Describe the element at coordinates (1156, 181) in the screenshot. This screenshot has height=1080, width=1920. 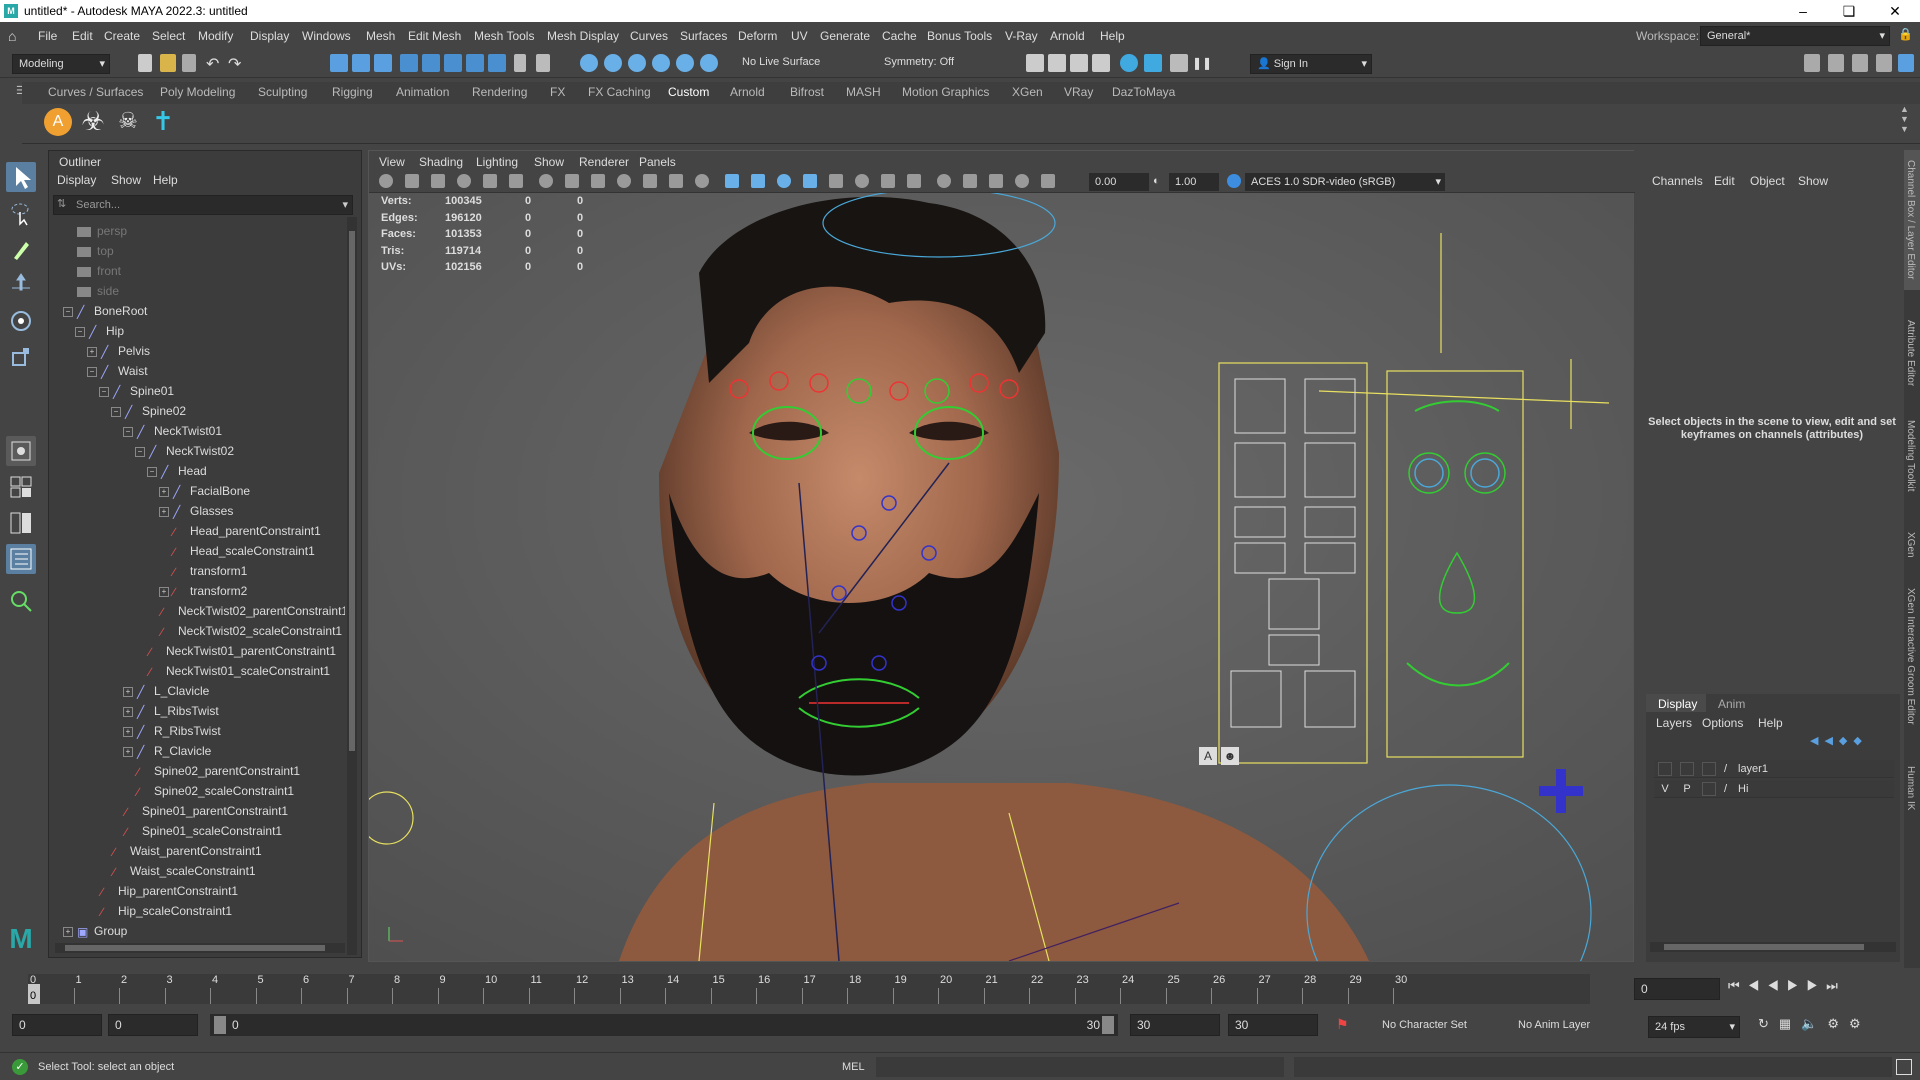
I see `exposure-icon: ◐` at that location.